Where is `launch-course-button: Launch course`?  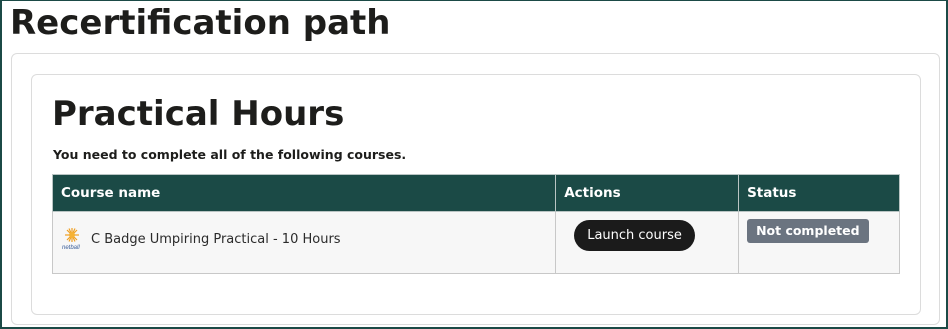 launch-course-button: Launch course is located at coordinates (634, 235).